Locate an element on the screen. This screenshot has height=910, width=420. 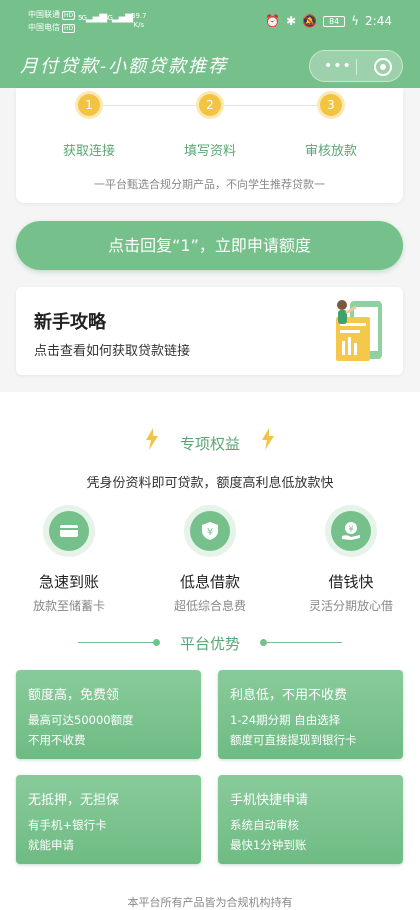
guide-illustration-icon is located at coordinates (359, 330).